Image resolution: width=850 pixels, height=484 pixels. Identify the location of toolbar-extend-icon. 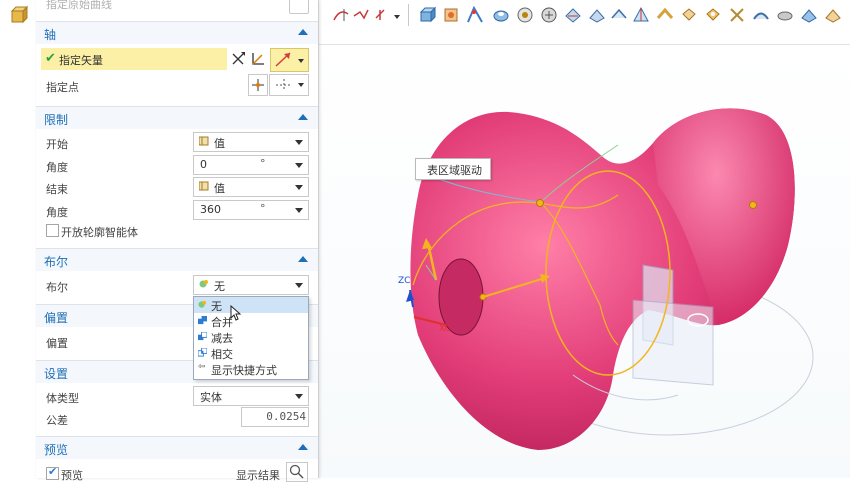
(785, 15).